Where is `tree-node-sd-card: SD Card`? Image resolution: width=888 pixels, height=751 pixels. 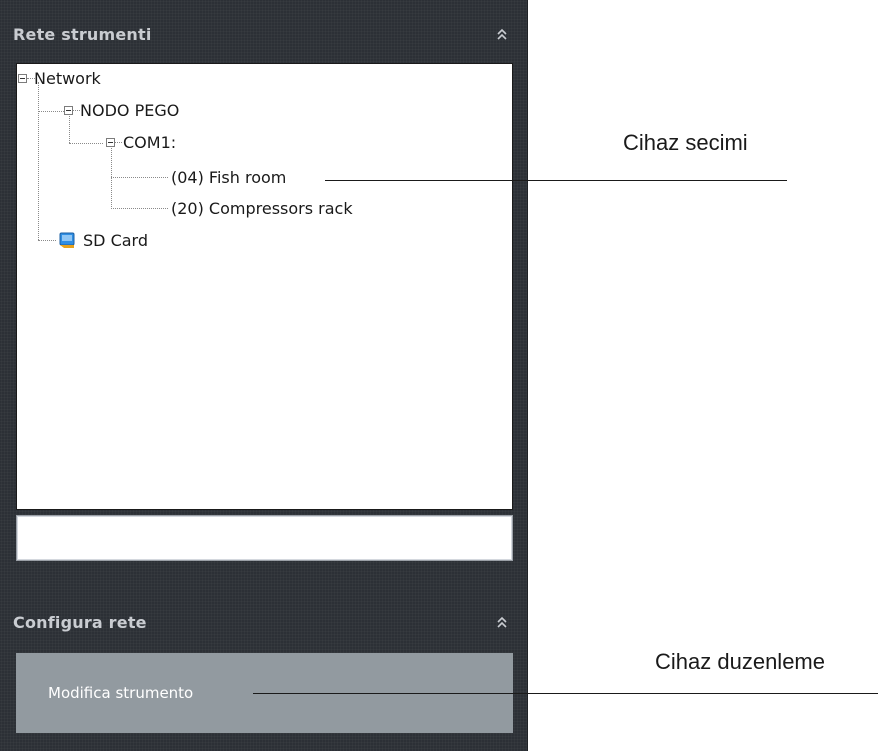 tree-node-sd-card: SD Card is located at coordinates (103, 240).